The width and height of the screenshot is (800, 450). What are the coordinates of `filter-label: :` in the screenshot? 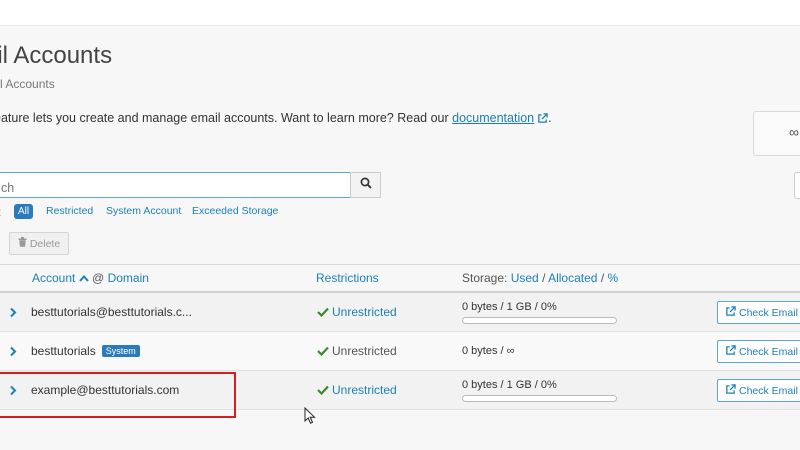 It's located at (0, 212).